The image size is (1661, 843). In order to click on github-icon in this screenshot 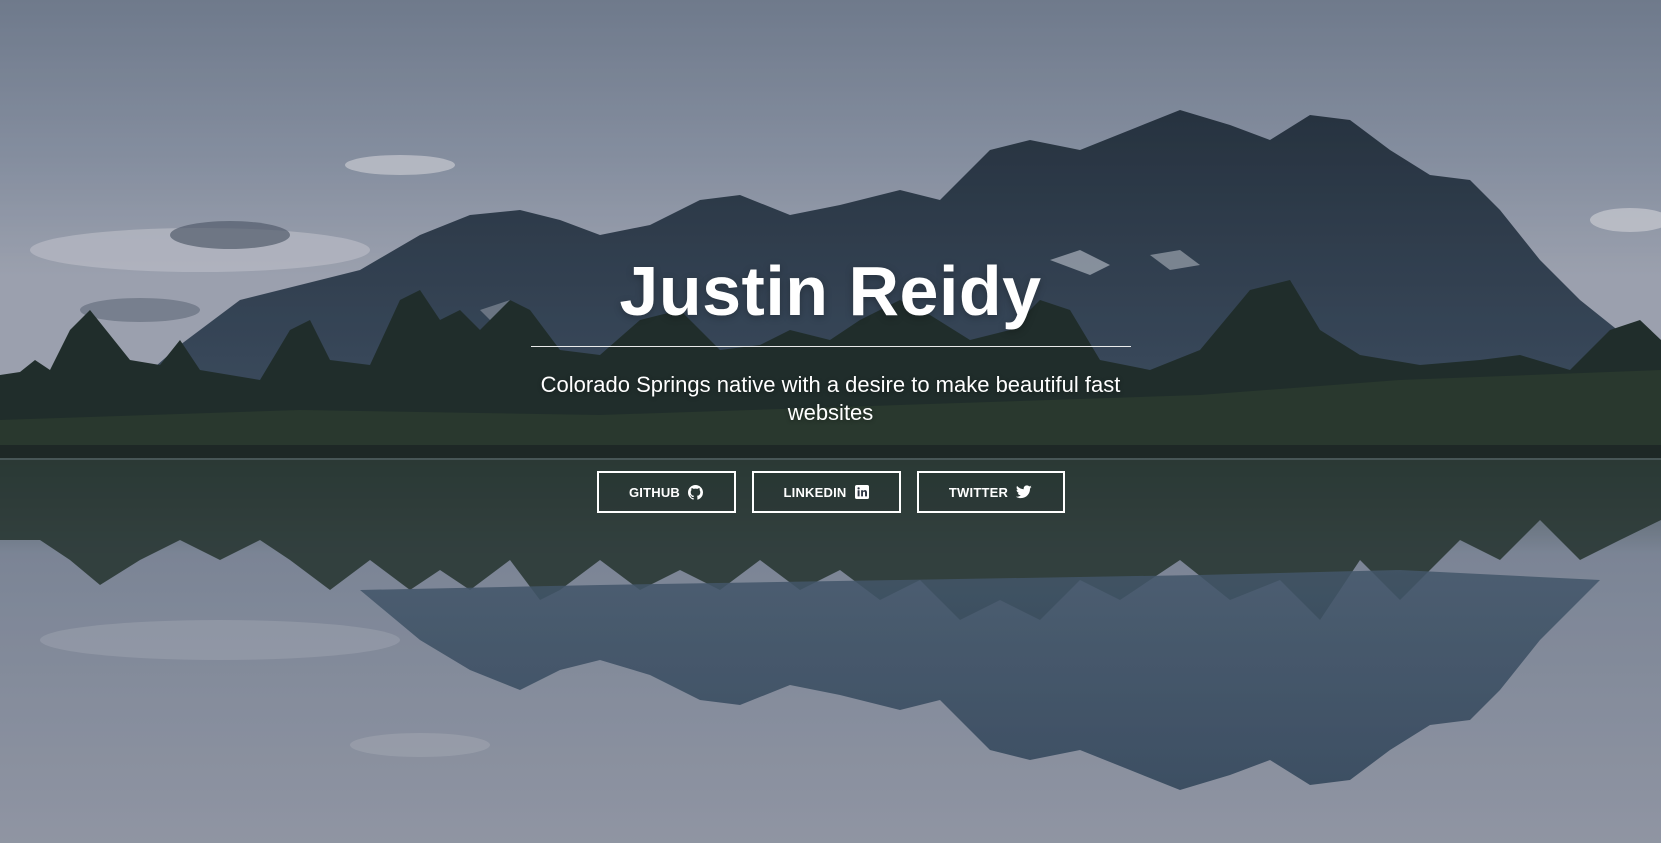, I will do `click(696, 492)`.